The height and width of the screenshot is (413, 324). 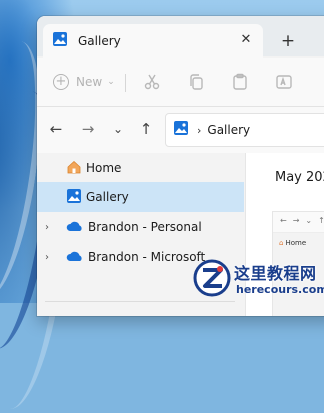 I want to click on tab-title: Gallery, so click(x=99, y=41).